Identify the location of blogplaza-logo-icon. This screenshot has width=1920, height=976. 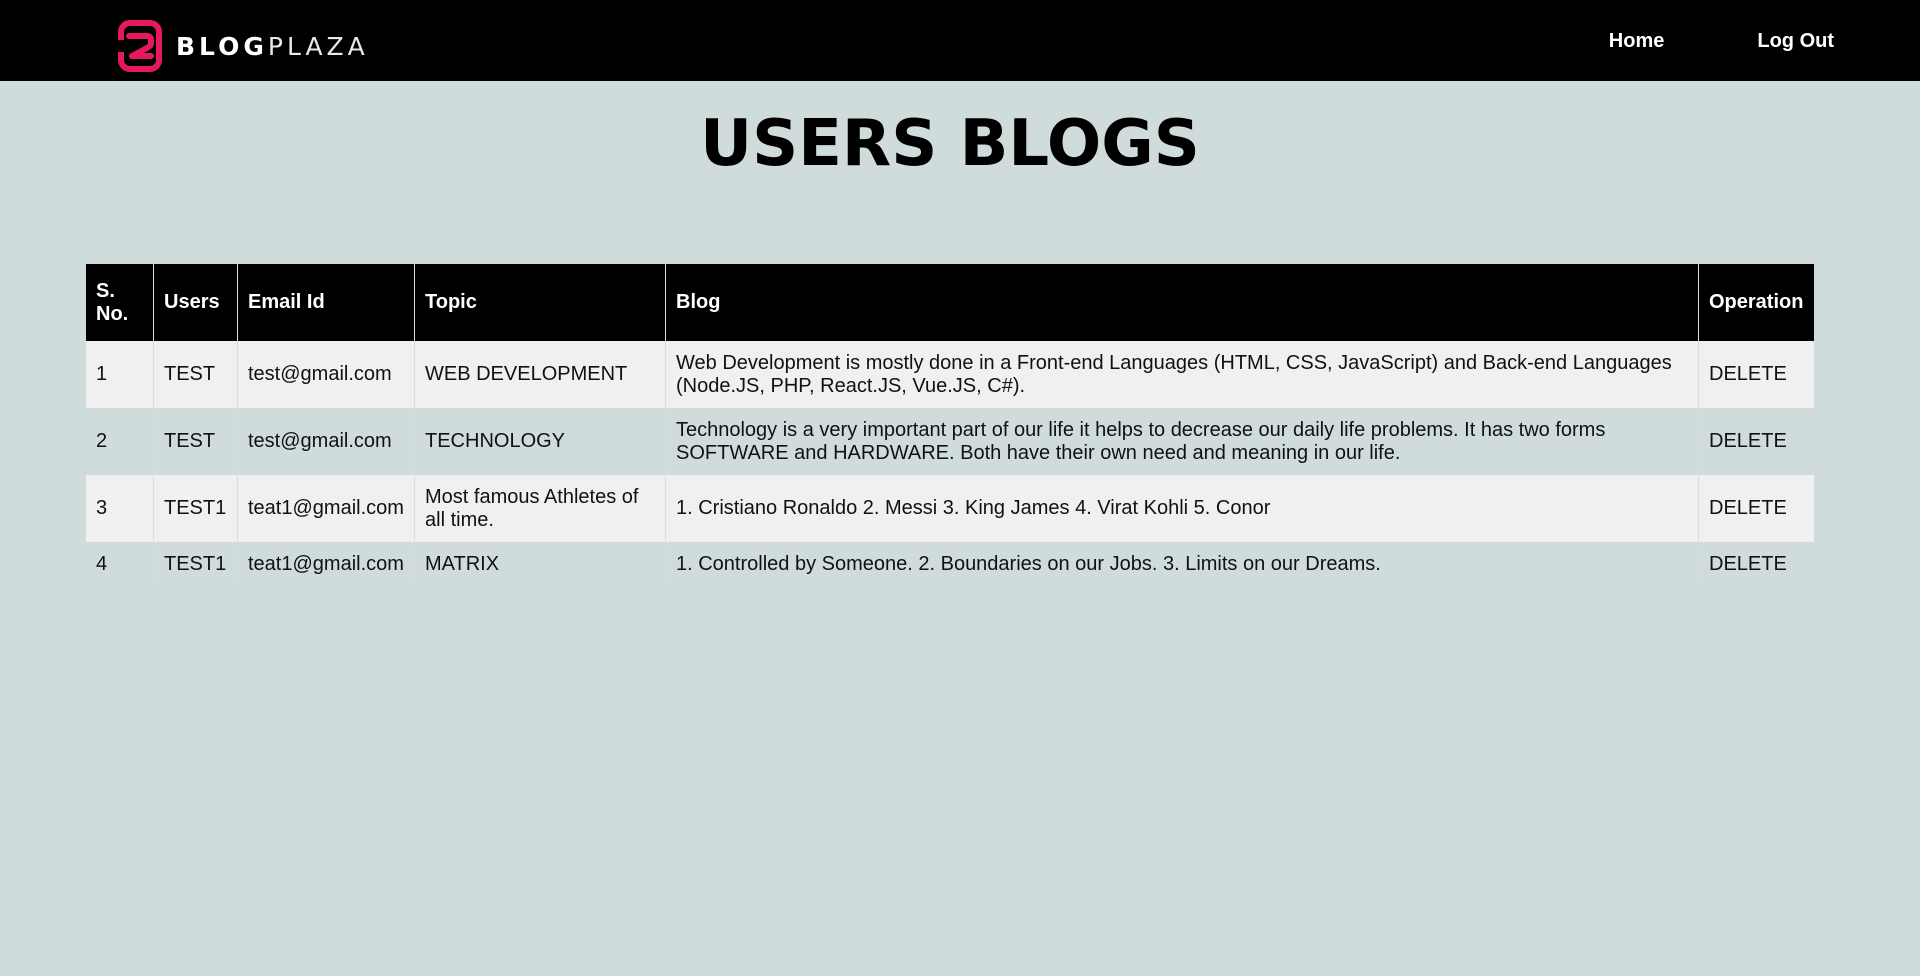
(140, 46).